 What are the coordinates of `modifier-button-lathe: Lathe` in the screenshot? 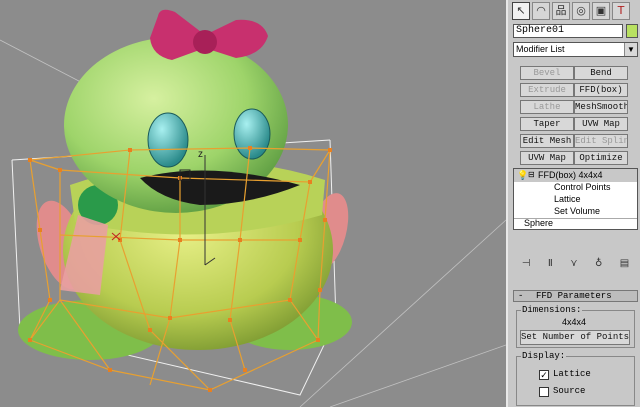 It's located at (547, 107).